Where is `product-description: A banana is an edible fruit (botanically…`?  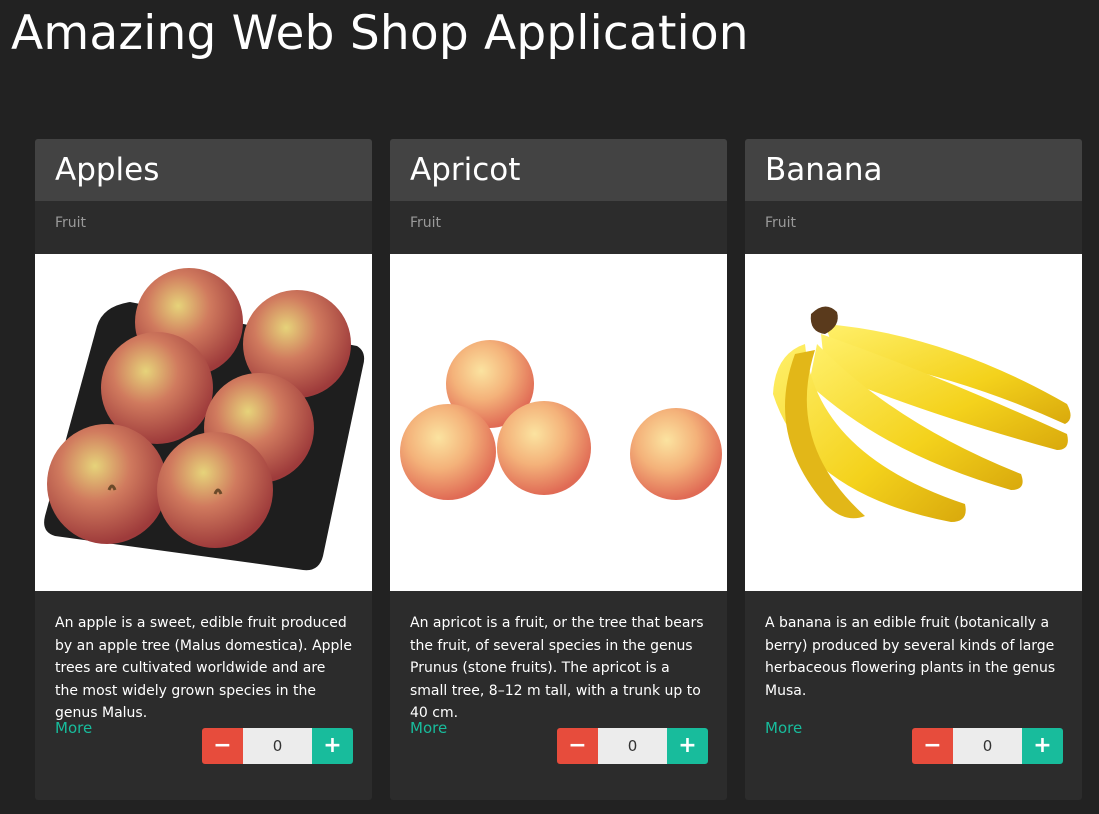
product-description: A banana is an edible fruit (botanically… is located at coordinates (910, 657).